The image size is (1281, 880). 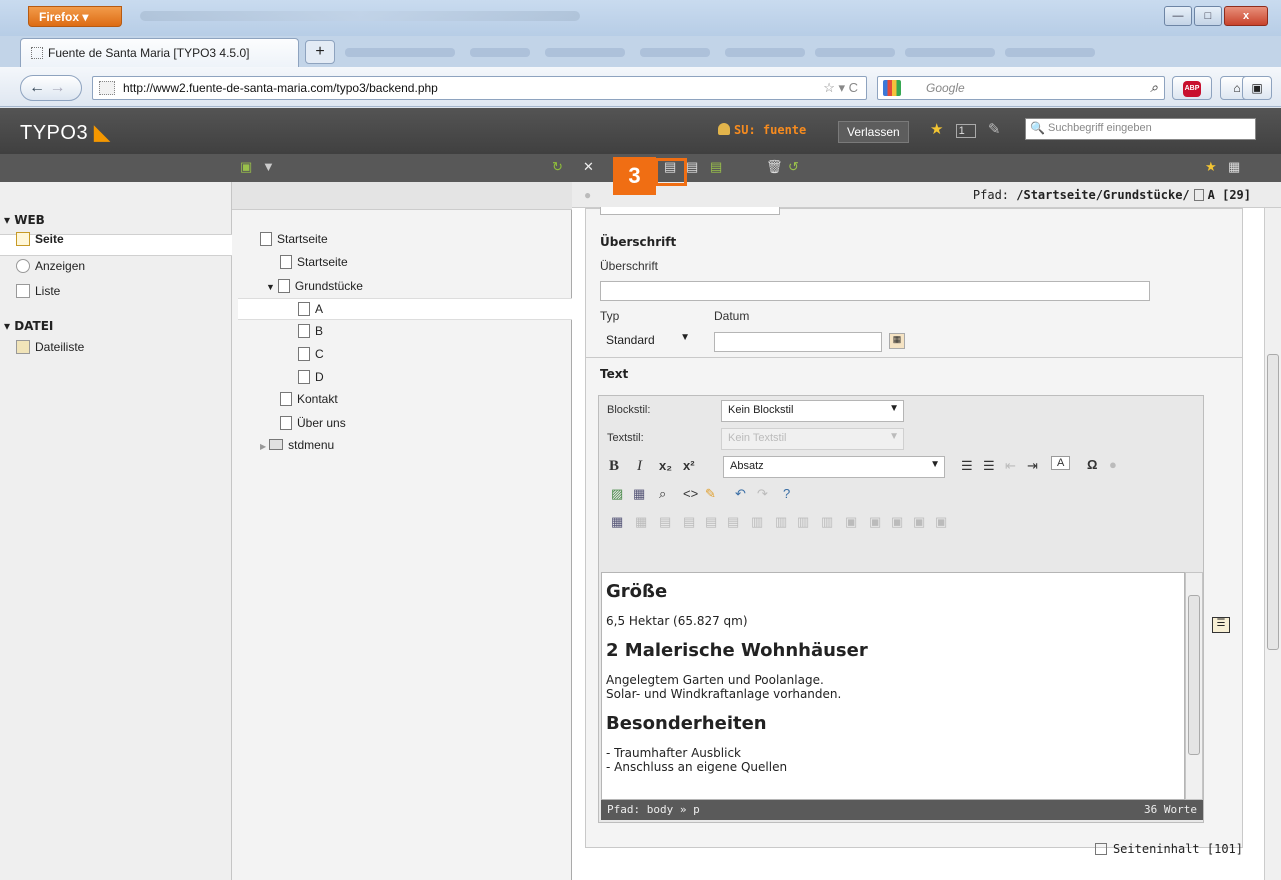 I want to click on tree-node-stdmenu: ▶ stdmenu, so click(x=297, y=445).